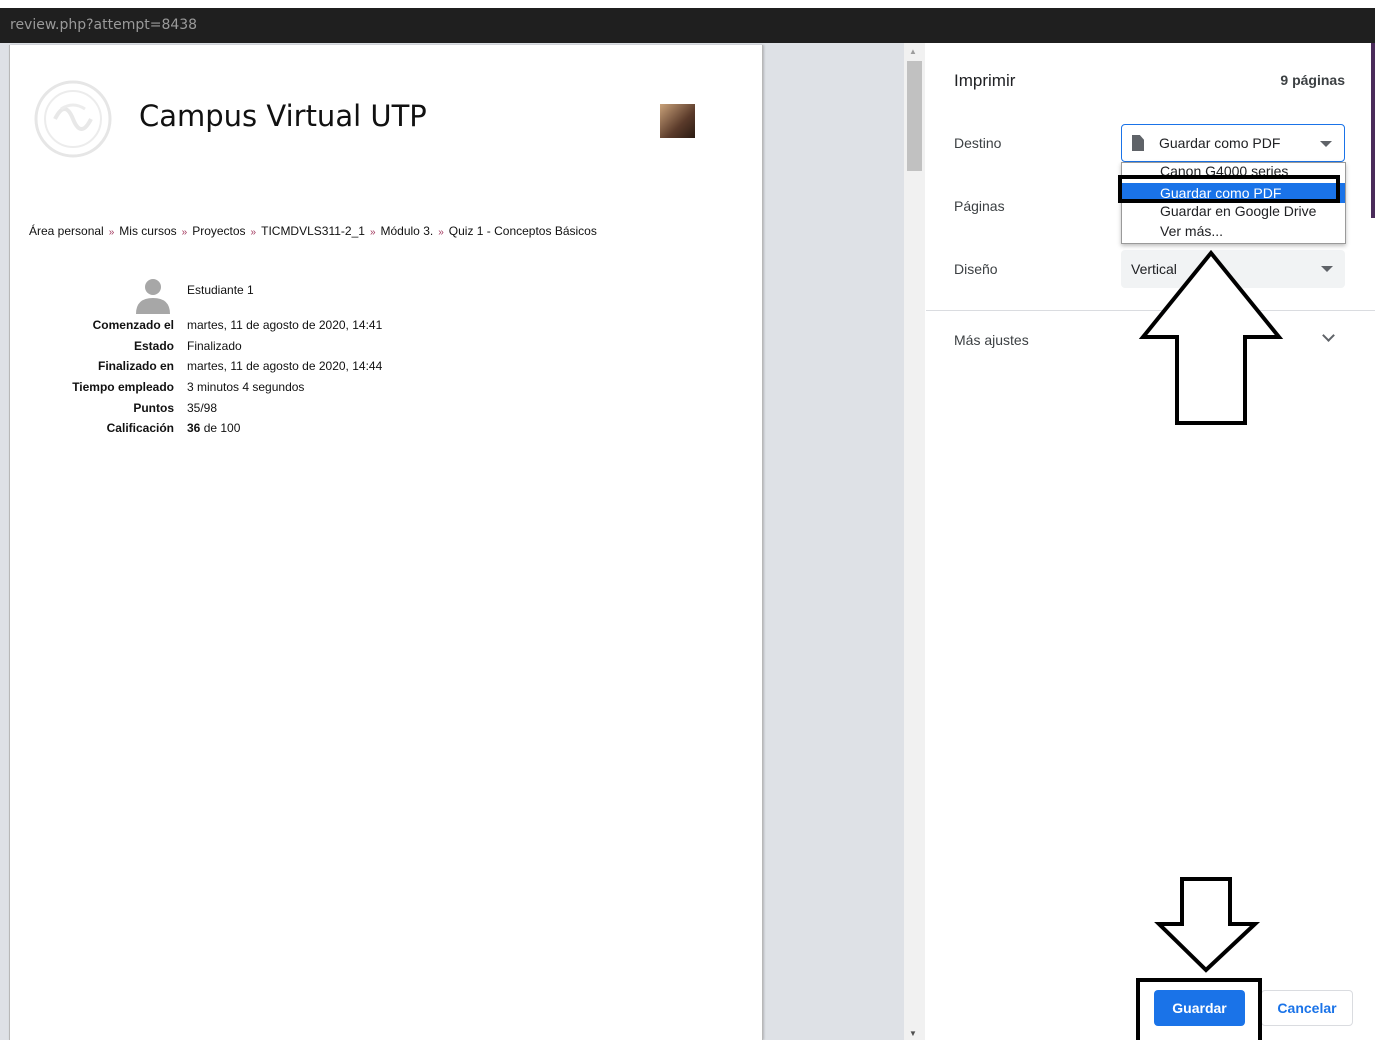 This screenshot has width=1375, height=1040. What do you see at coordinates (260, 349) in the screenshot?
I see `summary-row: Estado Finalizado` at bounding box center [260, 349].